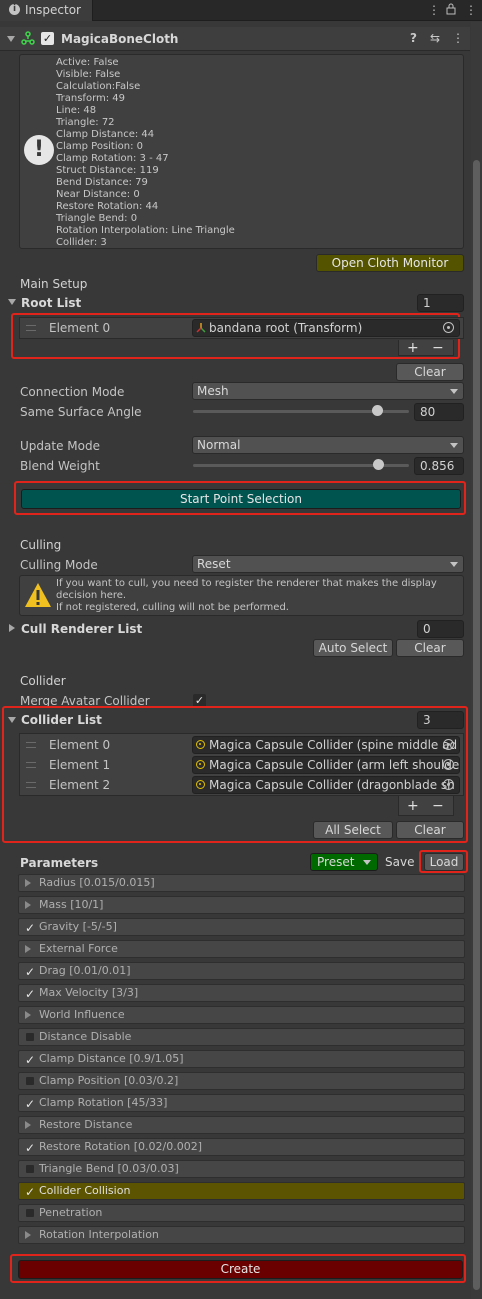 The height and width of the screenshot is (1299, 482). Describe the element at coordinates (241, 993) in the screenshot. I see `param-max-velocity: ✓ Max Velocity [3/3]` at that location.